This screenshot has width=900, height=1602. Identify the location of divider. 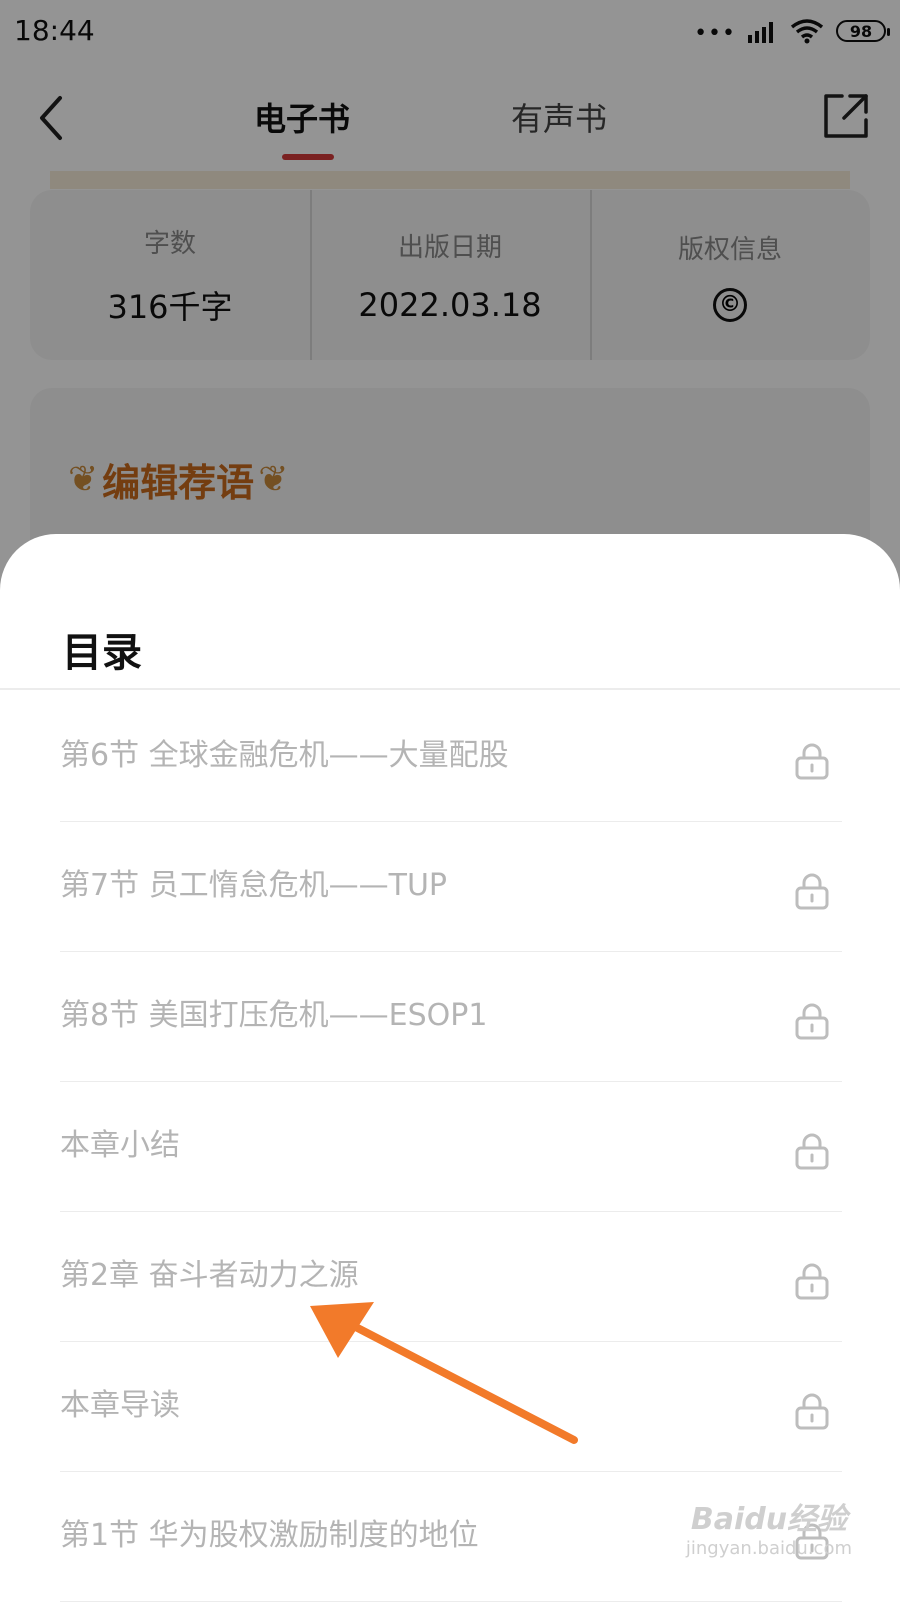
(450, 689).